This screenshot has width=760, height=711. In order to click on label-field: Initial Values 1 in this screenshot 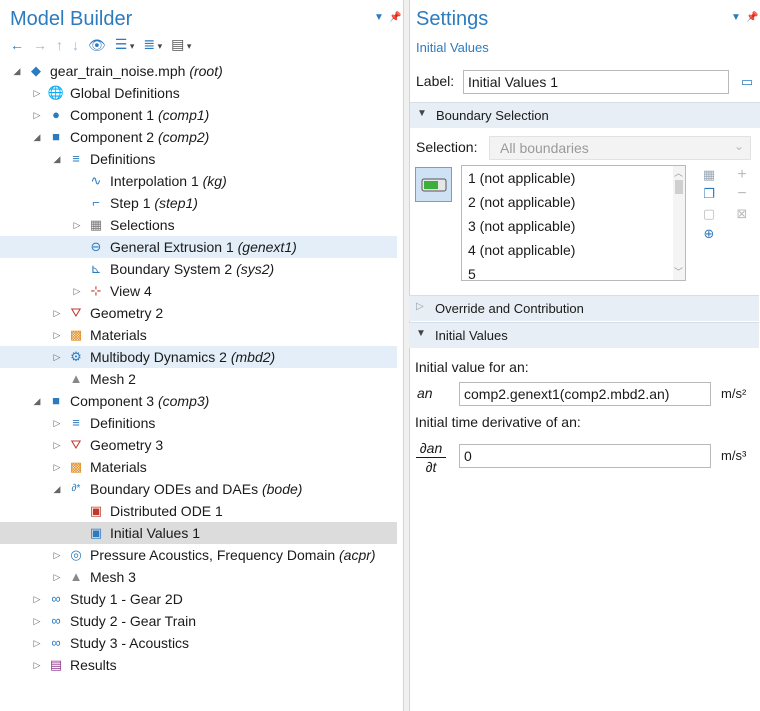, I will do `click(596, 82)`.